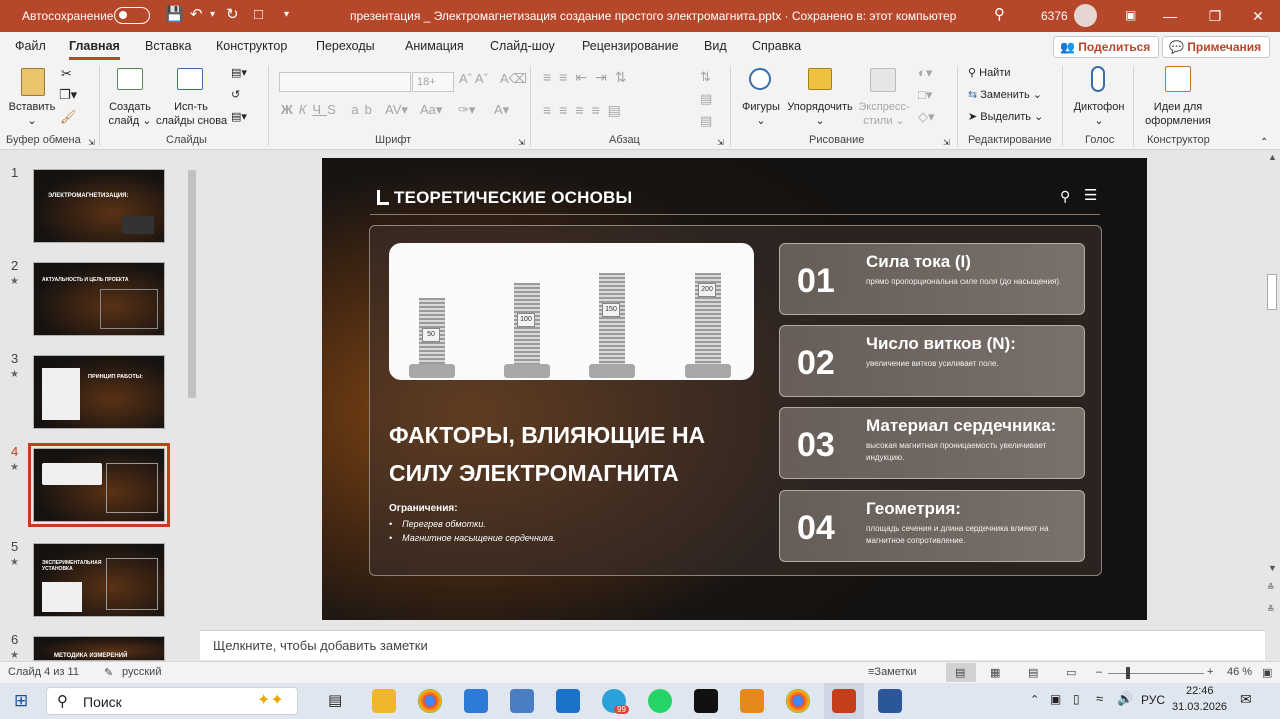 The image size is (1280, 719). Describe the element at coordinates (1178, 79) in the screenshot. I see `designer-ideas-icon` at that location.